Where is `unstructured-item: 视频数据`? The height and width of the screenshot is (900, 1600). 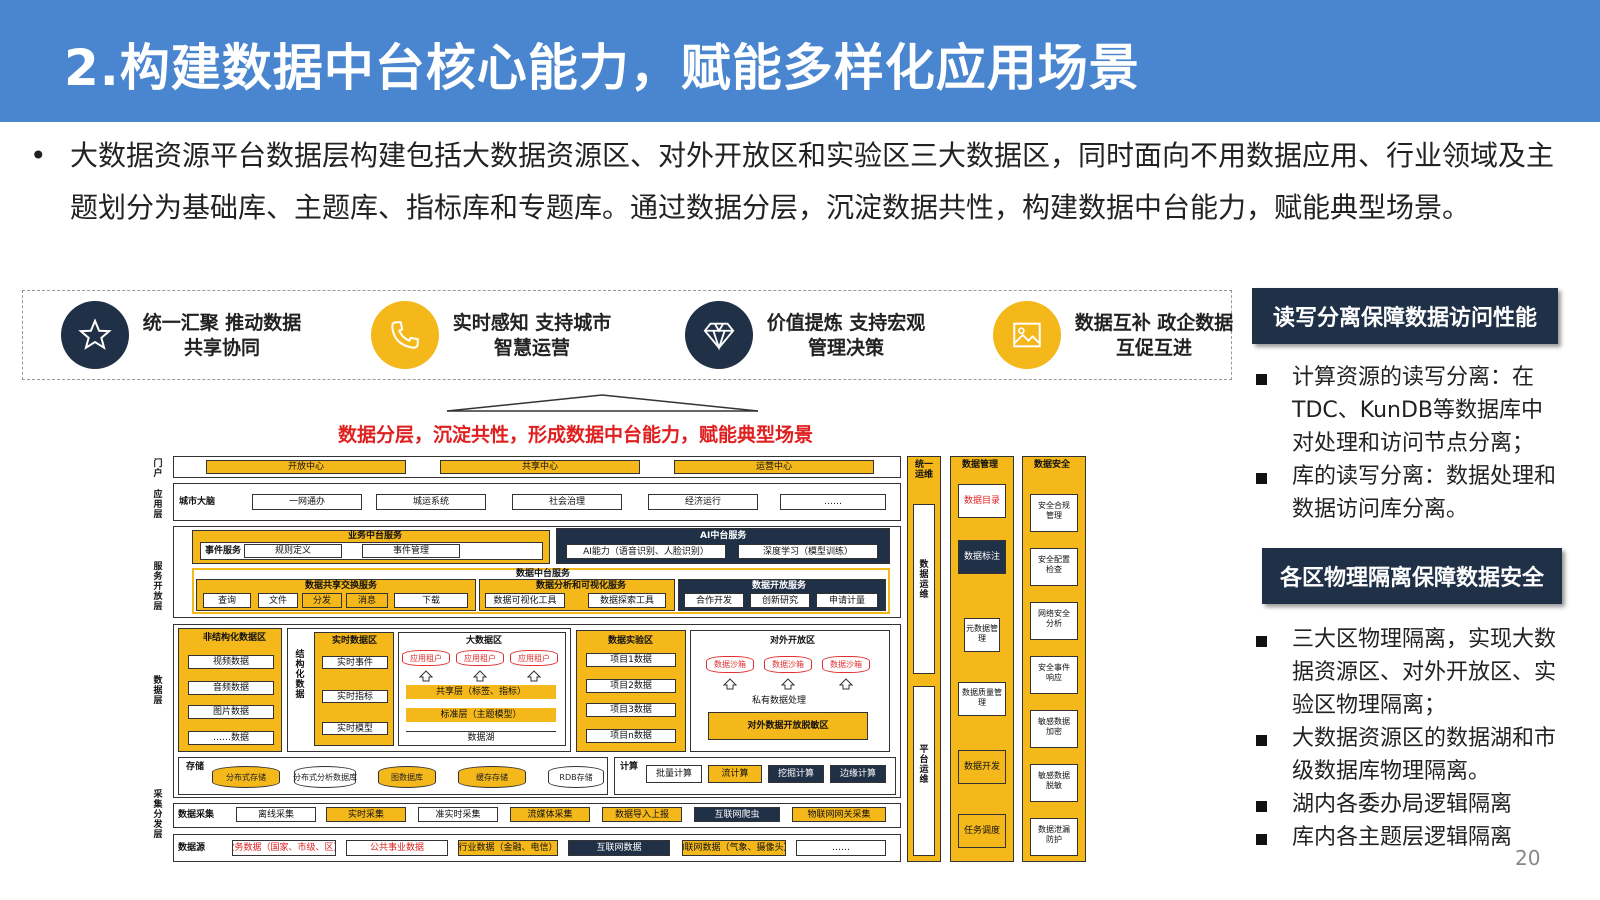 unstructured-item: 视频数据 is located at coordinates (231, 662).